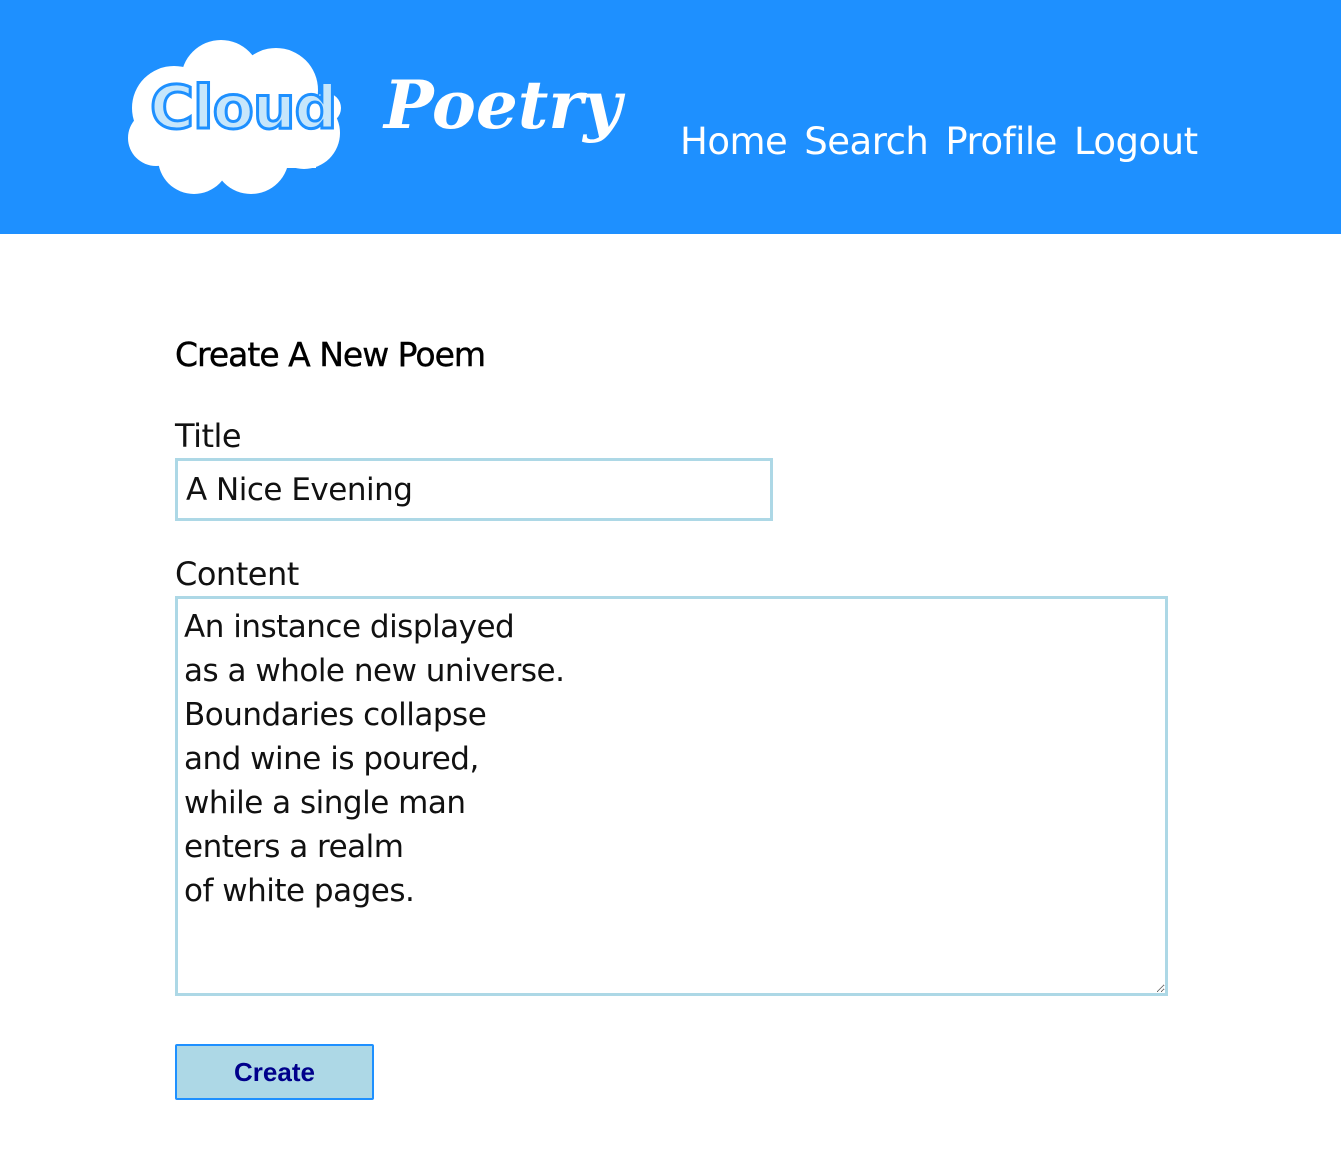 The height and width of the screenshot is (1163, 1341). I want to click on nav-logout-link: Logout, so click(1136, 142).